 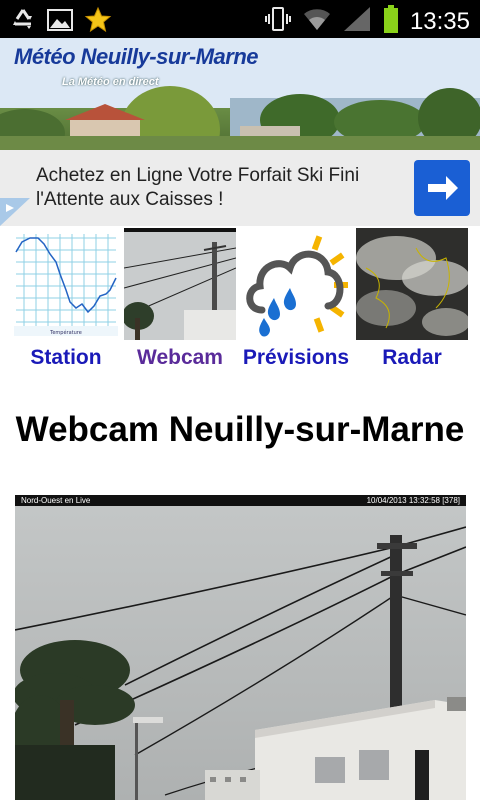 I want to click on nav-label-previsions: Prévisions, so click(x=296, y=358).